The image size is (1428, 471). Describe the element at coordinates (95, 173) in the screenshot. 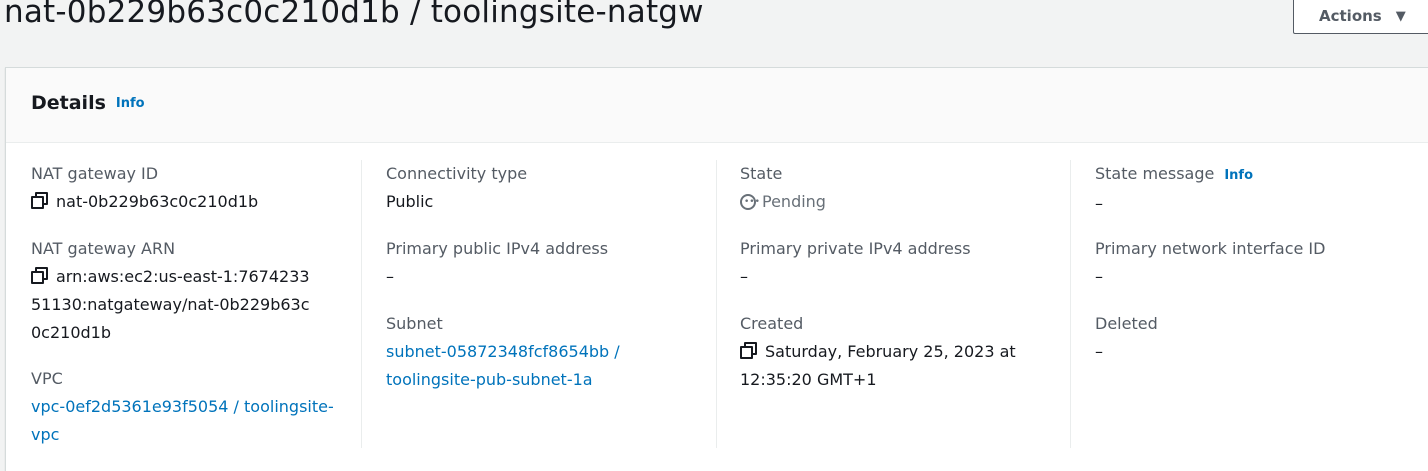

I see `nat-gateway-id-label: NAT gateway ID` at that location.